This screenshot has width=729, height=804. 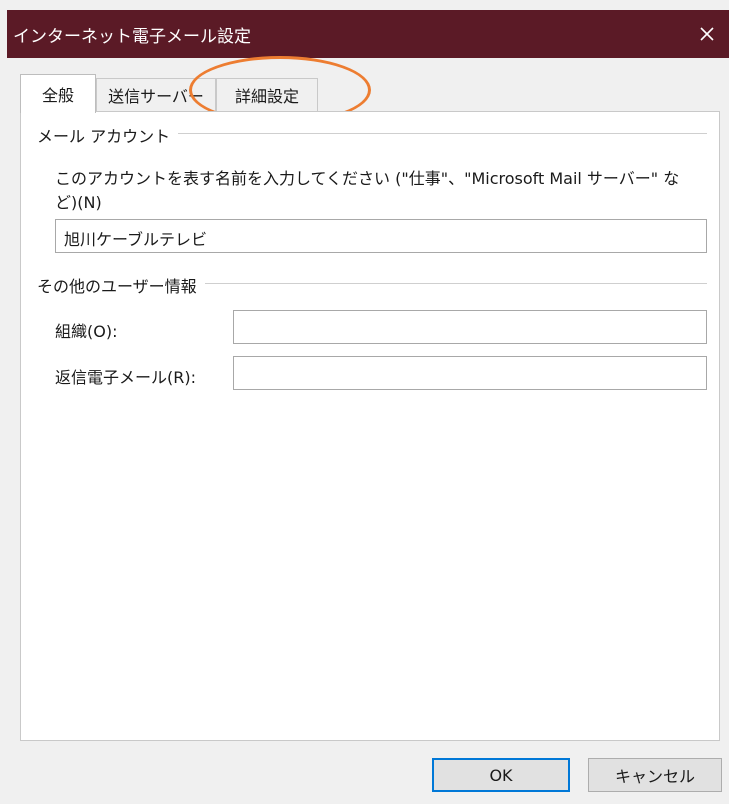 What do you see at coordinates (78, 202) in the screenshot?
I see `account-name-description-cont: ど)(N)` at bounding box center [78, 202].